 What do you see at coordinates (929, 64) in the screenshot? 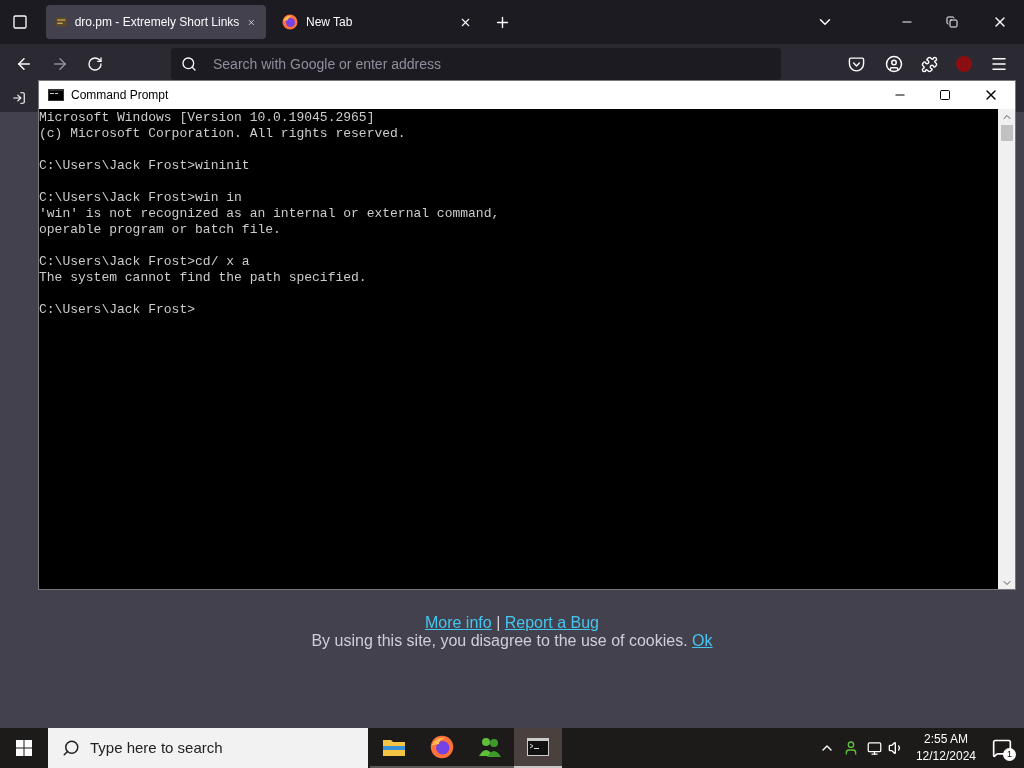
I see `extensions-icon` at bounding box center [929, 64].